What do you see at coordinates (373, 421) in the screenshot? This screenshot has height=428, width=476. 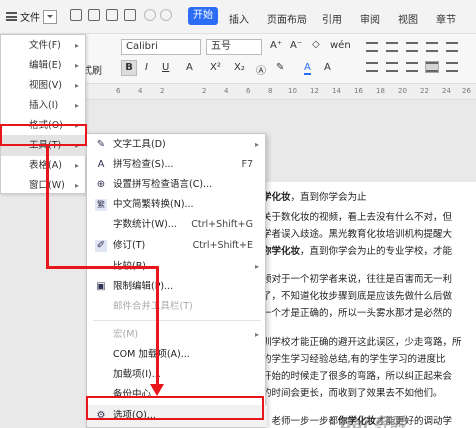 I see `watermark-logo: Bai 经验` at bounding box center [373, 421].